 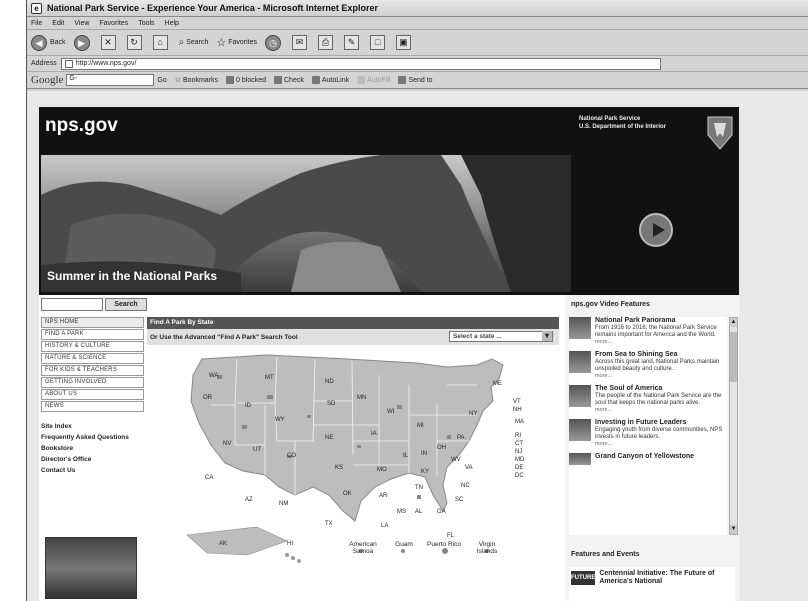 What do you see at coordinates (135, 42) in the screenshot?
I see `refresh-button: ↻` at bounding box center [135, 42].